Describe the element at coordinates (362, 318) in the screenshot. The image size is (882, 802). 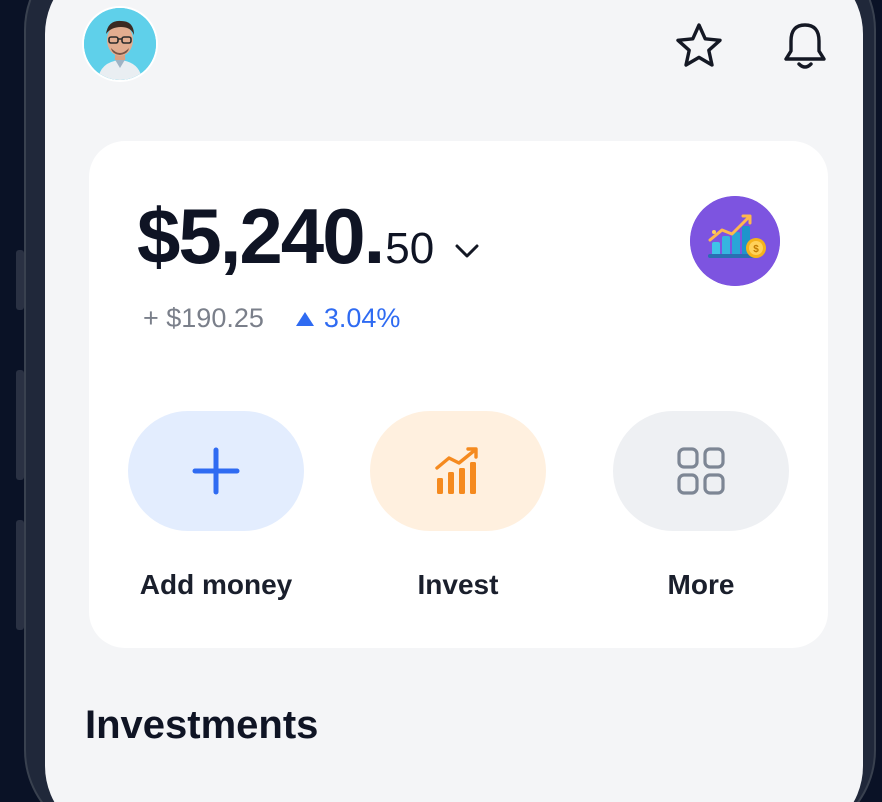
I see `change-percent: 3.04%` at that location.